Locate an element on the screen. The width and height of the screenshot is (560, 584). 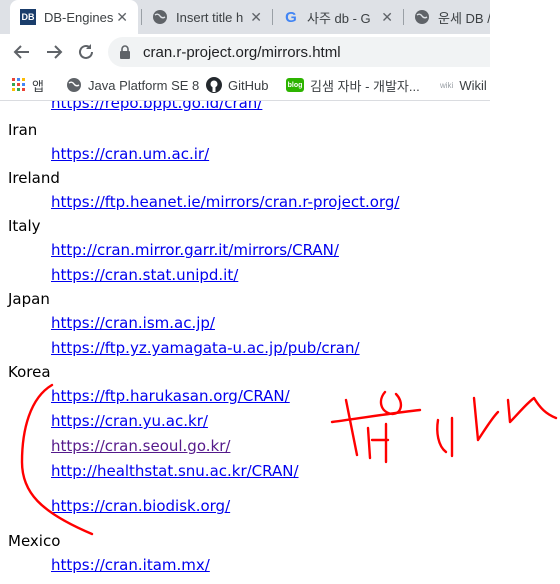
tab-title: 사주 db - G is located at coordinates (339, 18).